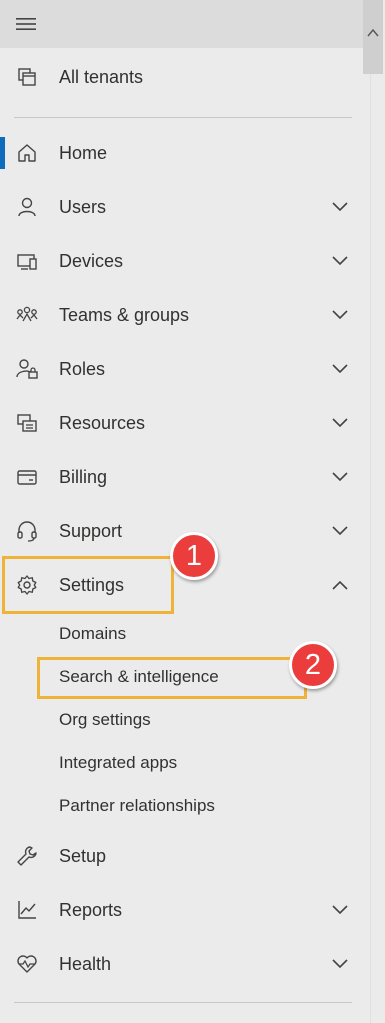  Describe the element at coordinates (182, 24) in the screenshot. I see `top-bar` at that location.